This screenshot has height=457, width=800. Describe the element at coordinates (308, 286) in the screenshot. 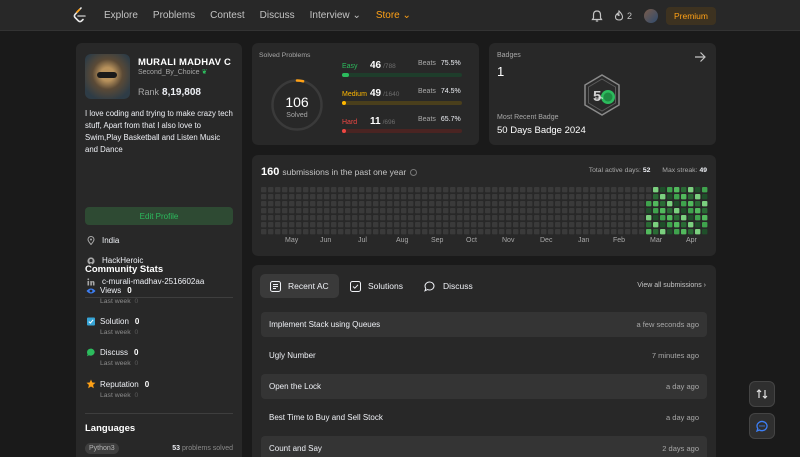

I see `tab-recent-ac-label: Recent AC` at that location.